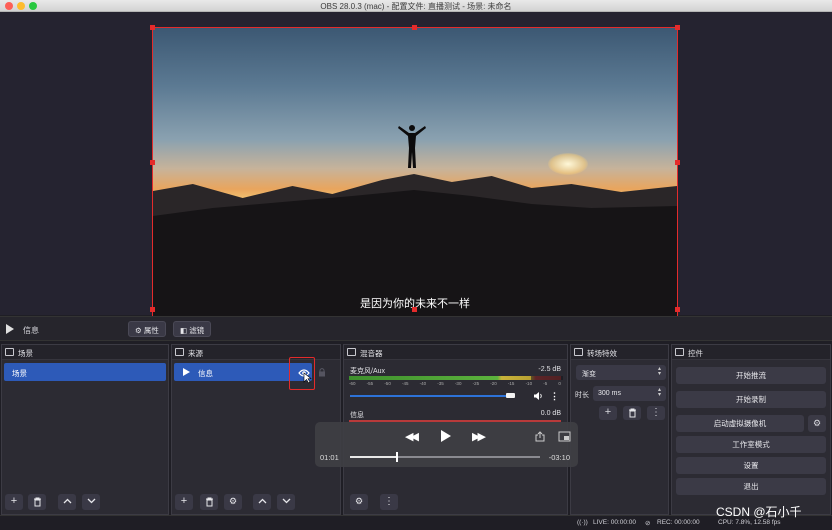 This screenshot has height=530, width=832. I want to click on volume-slider-knob, so click(510, 395).